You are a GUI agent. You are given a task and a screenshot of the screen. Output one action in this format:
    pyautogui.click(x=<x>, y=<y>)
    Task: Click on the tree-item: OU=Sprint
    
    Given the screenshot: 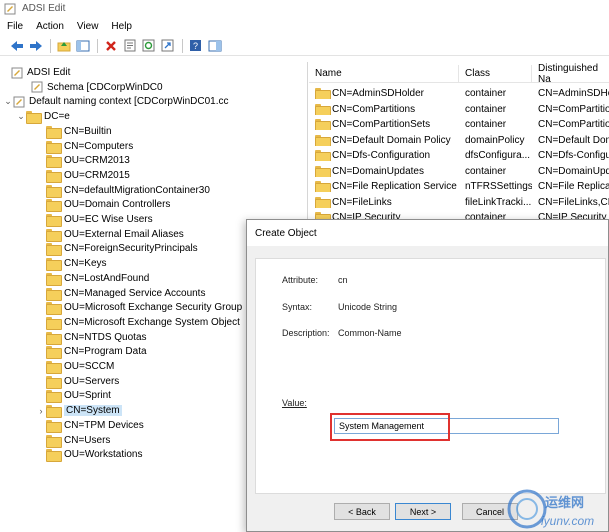 What is the action you would take?
    pyautogui.click(x=73, y=396)
    